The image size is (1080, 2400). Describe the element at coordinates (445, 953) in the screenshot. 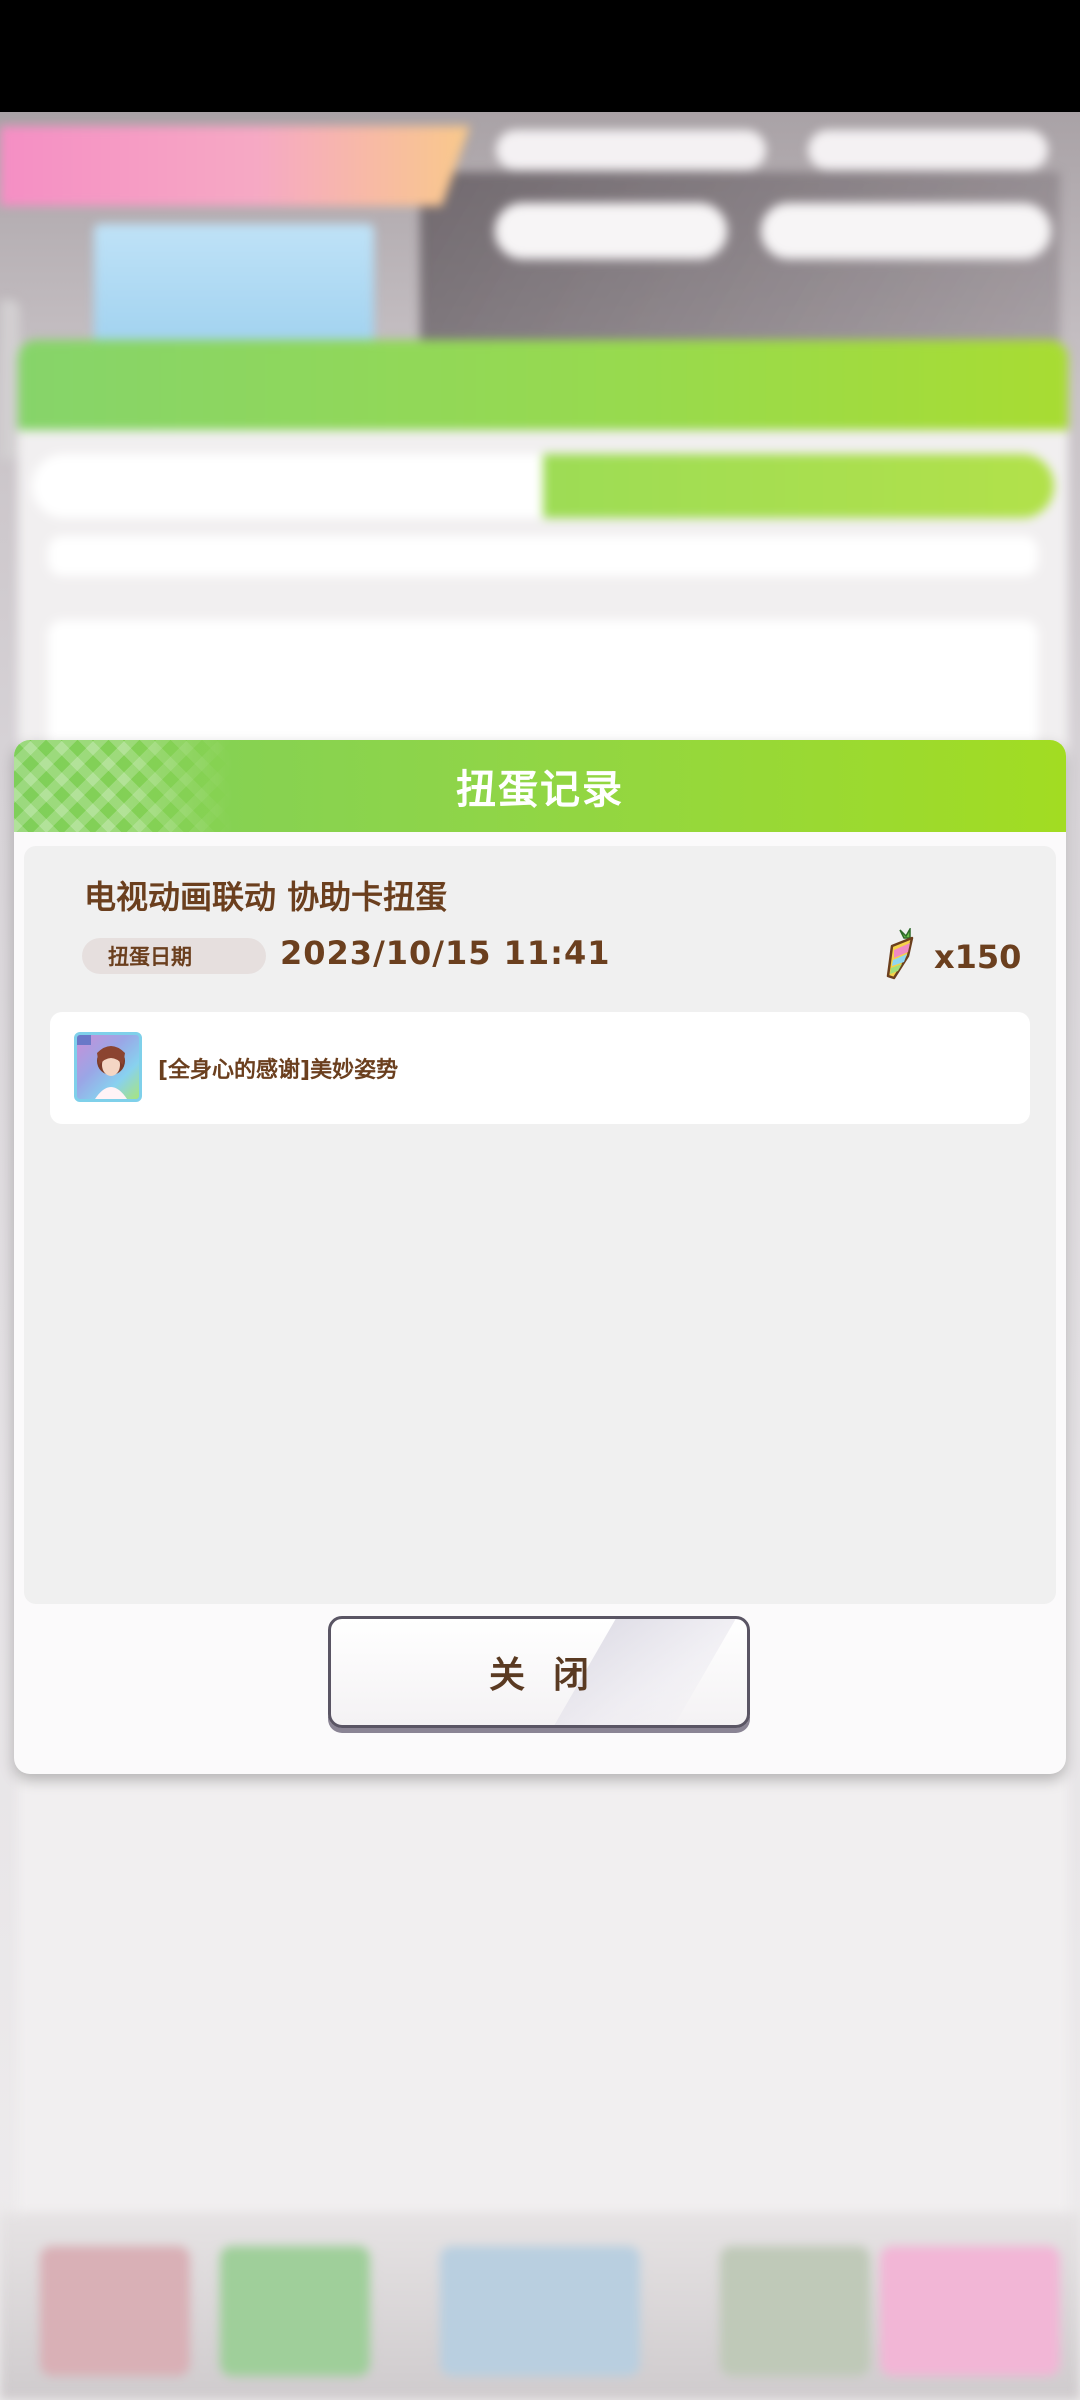

I see `date-value: 2023/10/15 11:41` at that location.